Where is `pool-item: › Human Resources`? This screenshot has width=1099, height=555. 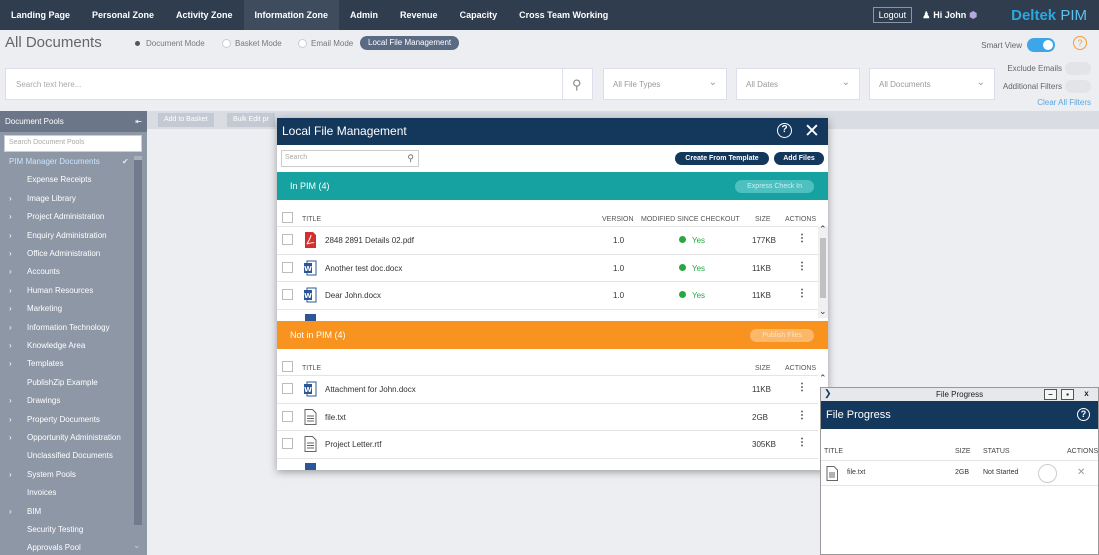 pool-item: › Human Resources is located at coordinates (67, 291).